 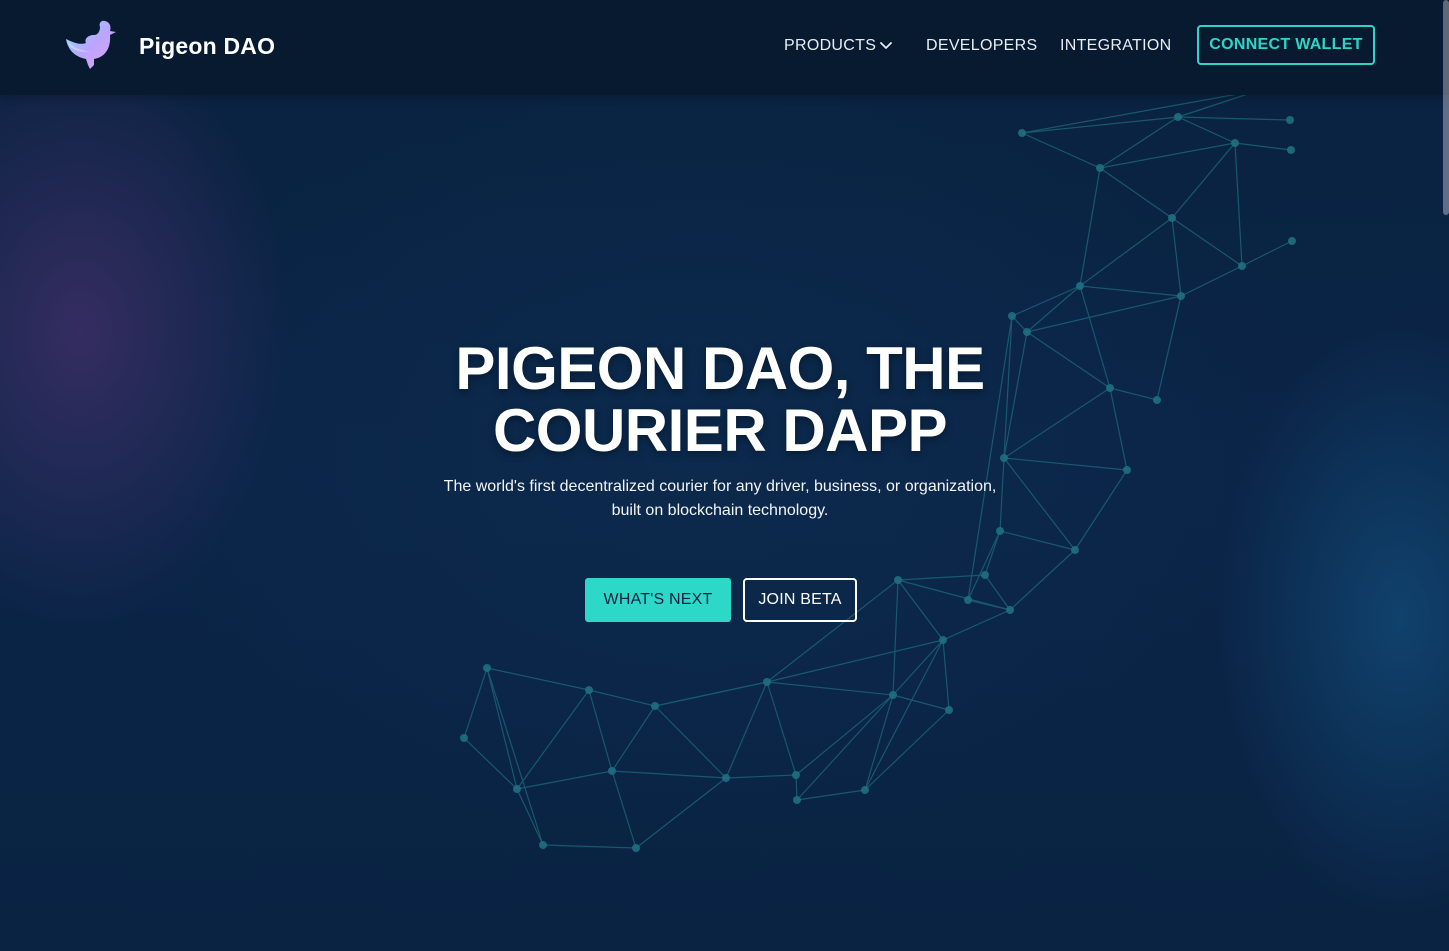 I want to click on hero-title-line2: COURIER DAPP, so click(x=720, y=430).